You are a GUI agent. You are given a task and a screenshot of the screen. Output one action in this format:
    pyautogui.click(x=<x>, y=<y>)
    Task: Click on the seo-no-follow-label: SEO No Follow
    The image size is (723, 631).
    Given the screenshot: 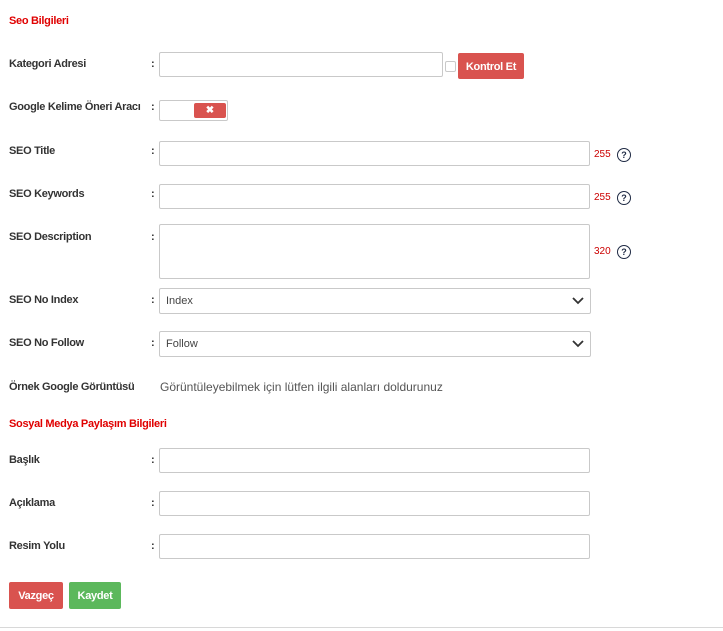 What is the action you would take?
    pyautogui.click(x=46, y=343)
    